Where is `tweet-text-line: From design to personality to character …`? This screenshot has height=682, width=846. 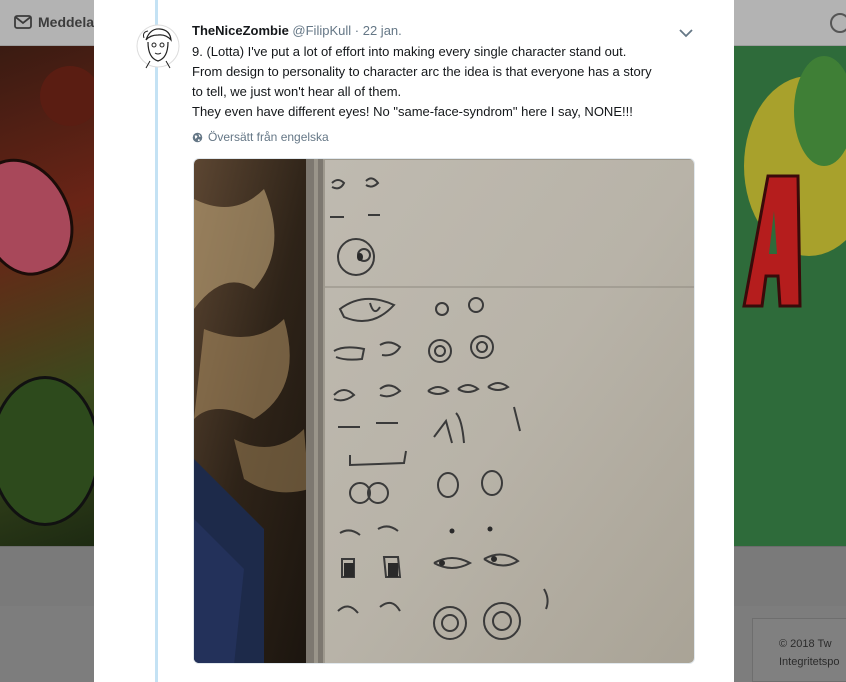
tweet-text-line: From design to personality to character … is located at coordinates (422, 71).